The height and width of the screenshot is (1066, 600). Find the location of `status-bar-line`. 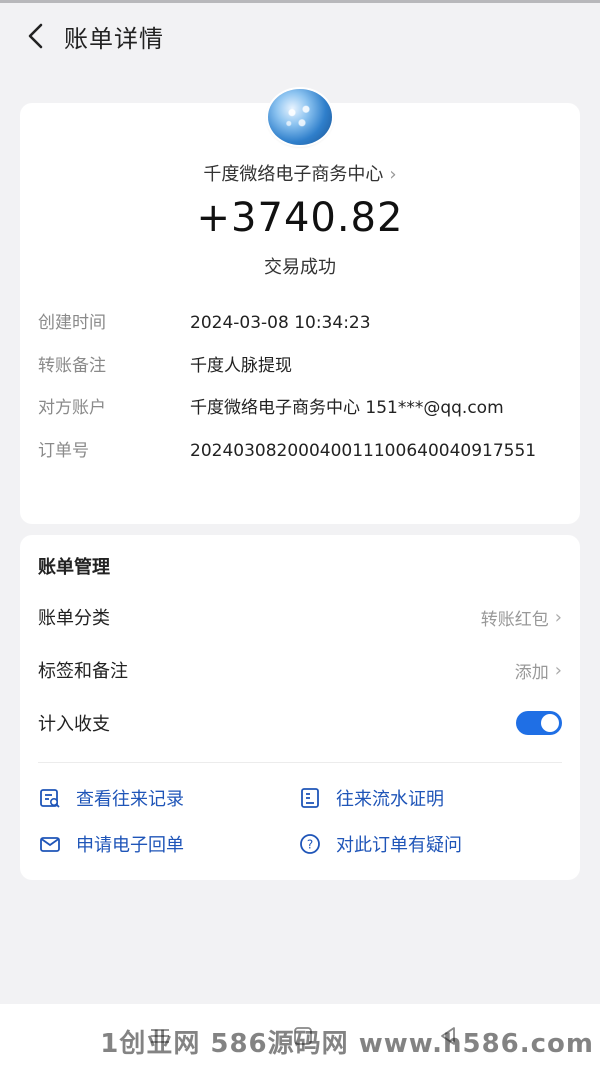

status-bar-line is located at coordinates (300, 1).